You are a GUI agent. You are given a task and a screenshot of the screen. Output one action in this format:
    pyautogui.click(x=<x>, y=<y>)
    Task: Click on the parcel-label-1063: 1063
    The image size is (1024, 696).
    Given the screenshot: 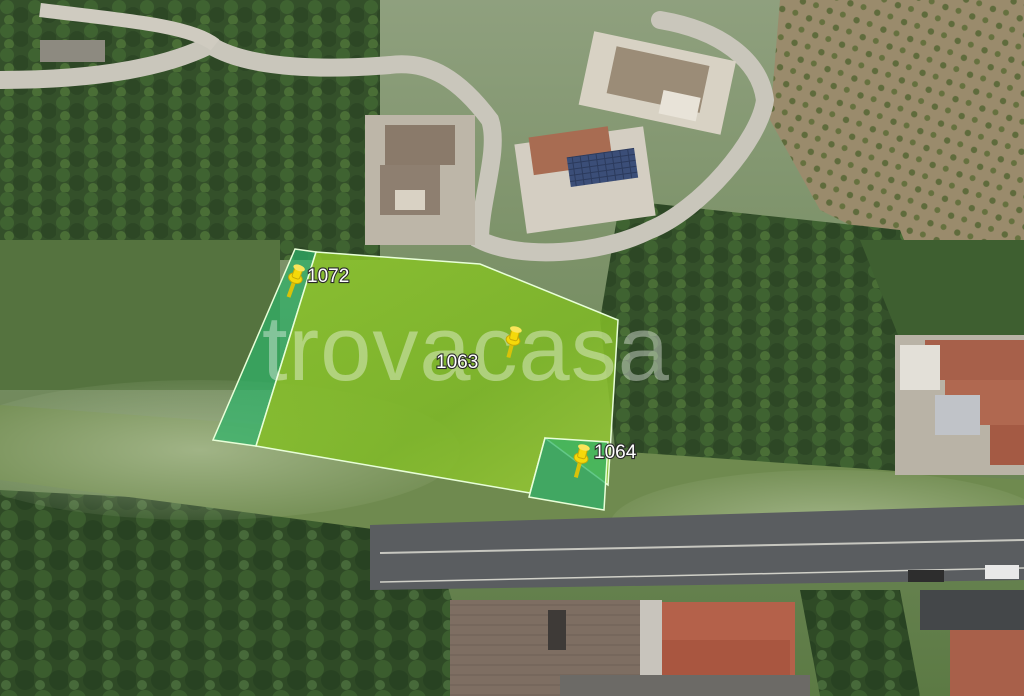 What is the action you would take?
    pyautogui.click(x=457, y=362)
    